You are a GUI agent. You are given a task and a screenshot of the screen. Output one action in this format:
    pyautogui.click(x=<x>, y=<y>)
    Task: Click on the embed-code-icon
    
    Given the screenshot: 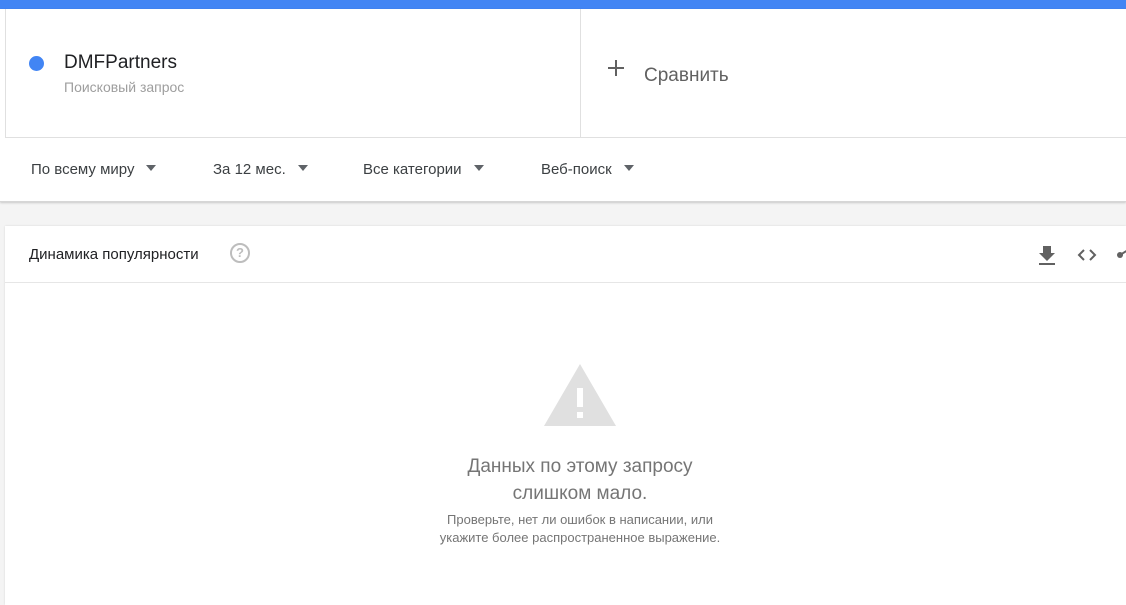 What is the action you would take?
    pyautogui.click(x=1087, y=255)
    